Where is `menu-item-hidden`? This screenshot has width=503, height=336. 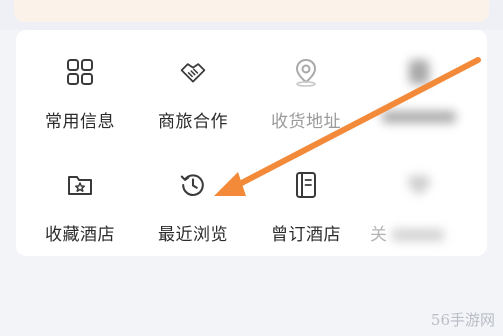
menu-item-hidden is located at coordinates (419, 90).